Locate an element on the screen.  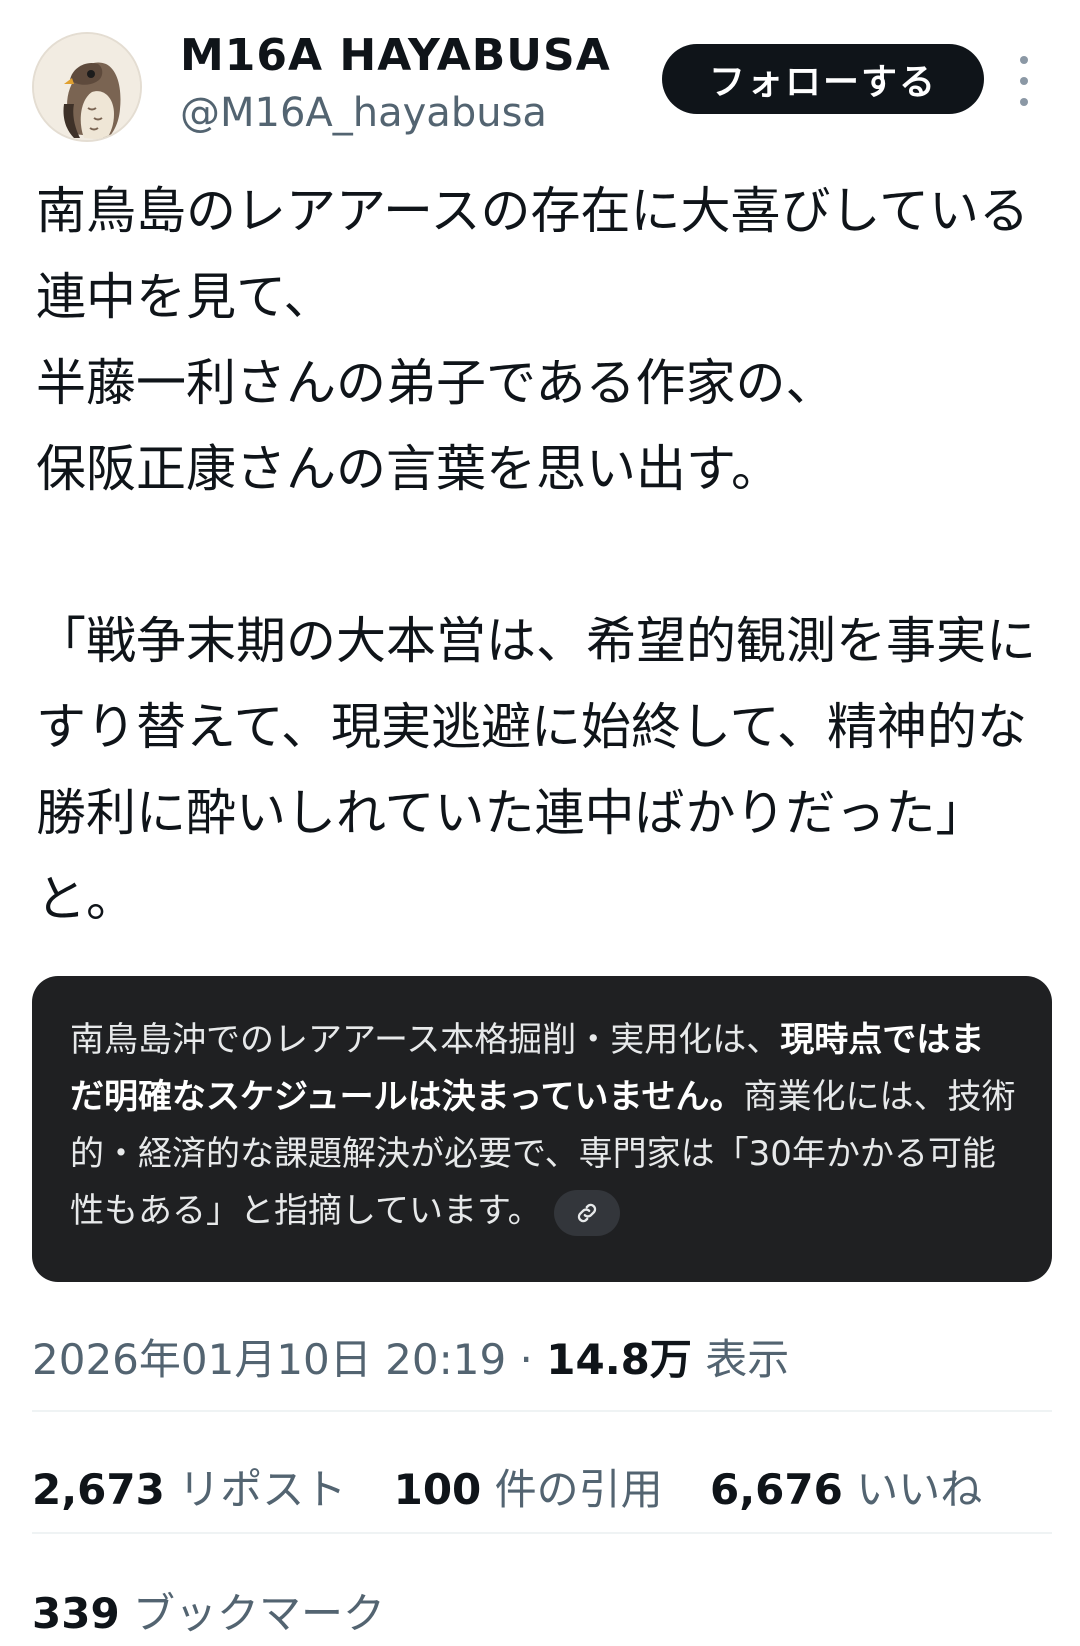
bookmarks-label: ブックマーク is located at coordinates (259, 1613).